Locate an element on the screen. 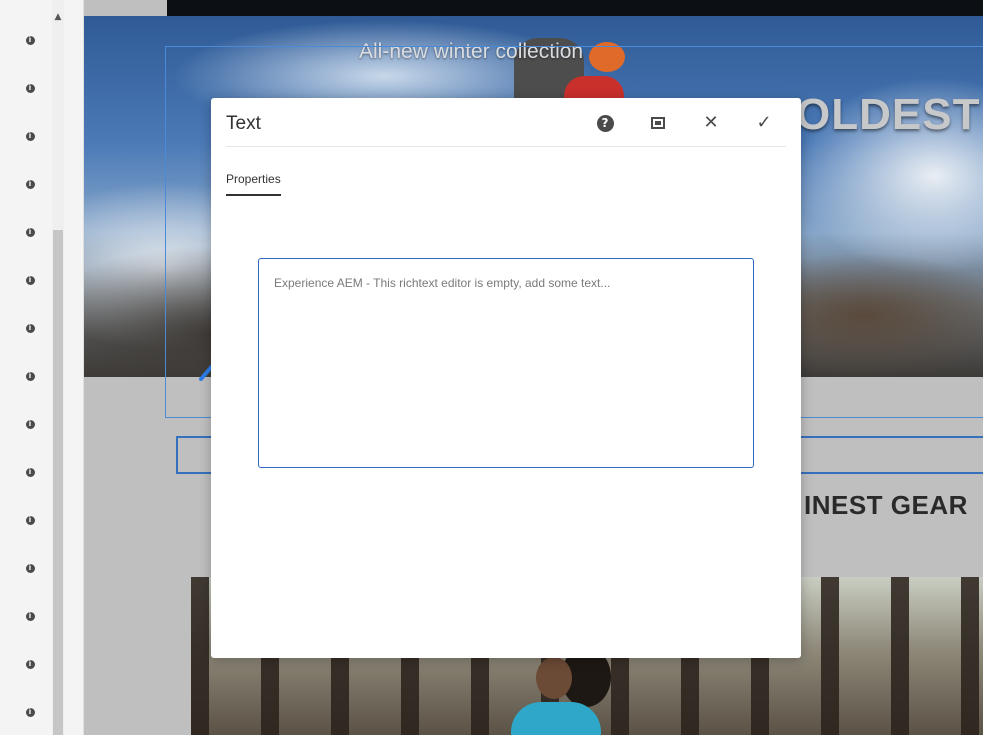 The image size is (983, 735). left-rail: i i i i i i i i i i i i i i i ▲ is located at coordinates (42, 367).